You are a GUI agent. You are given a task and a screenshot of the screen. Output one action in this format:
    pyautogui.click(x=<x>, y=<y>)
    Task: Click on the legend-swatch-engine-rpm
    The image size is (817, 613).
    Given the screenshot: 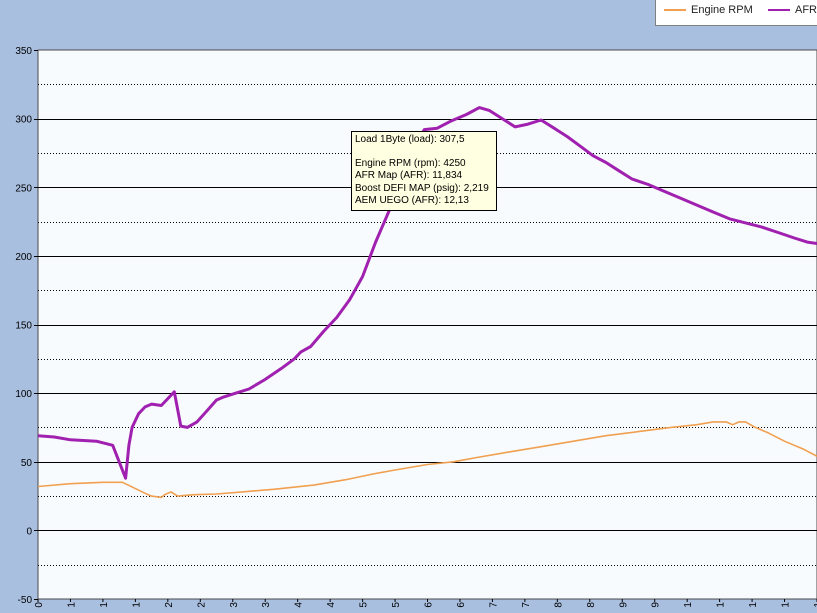 What is the action you would take?
    pyautogui.click(x=675, y=10)
    